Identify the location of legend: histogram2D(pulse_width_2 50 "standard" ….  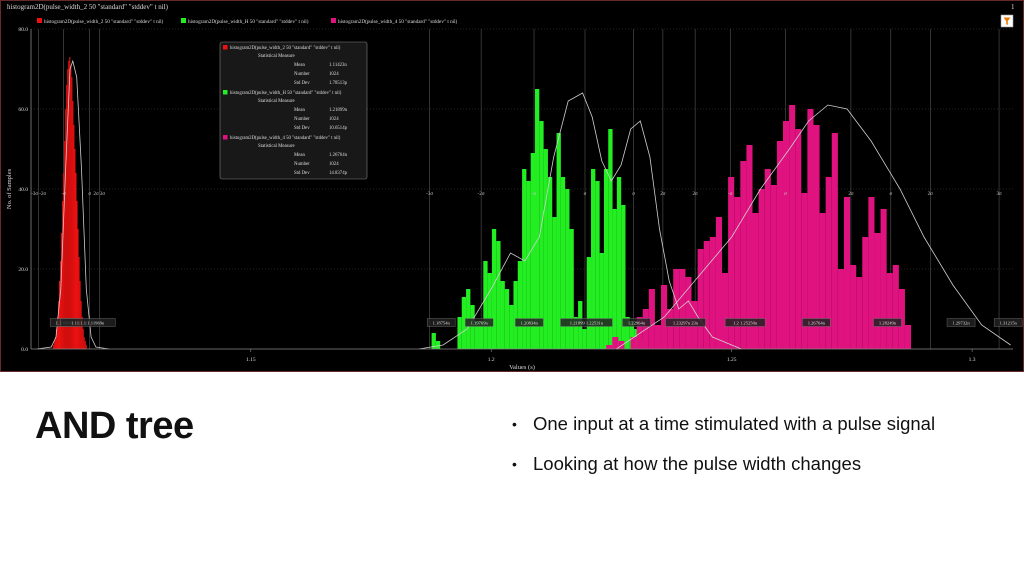
(247, 21).